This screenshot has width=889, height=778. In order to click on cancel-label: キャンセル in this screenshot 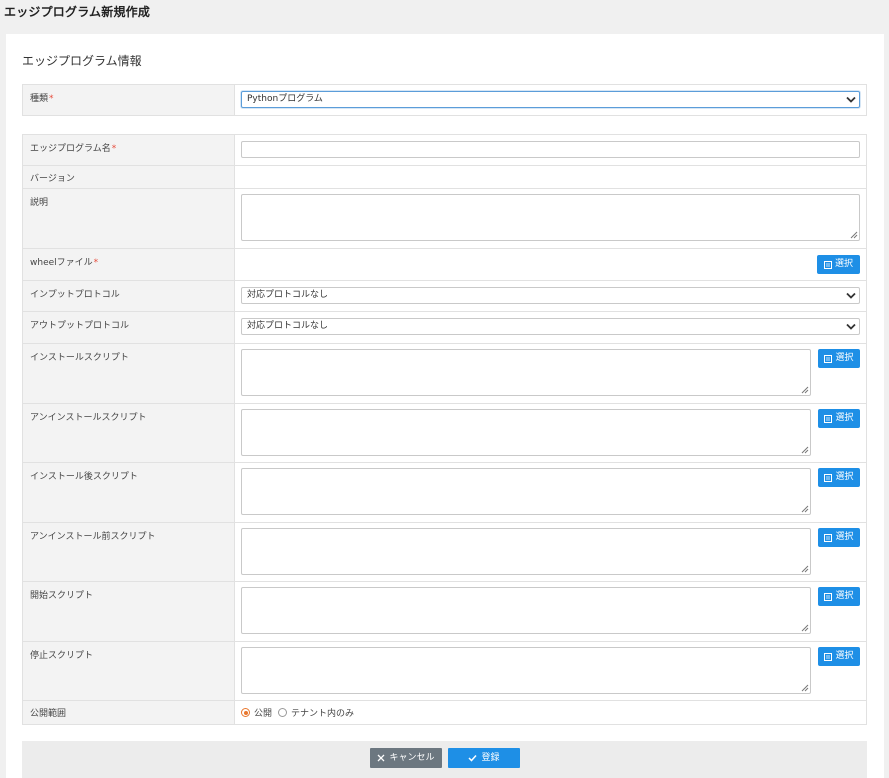, I will do `click(412, 758)`.